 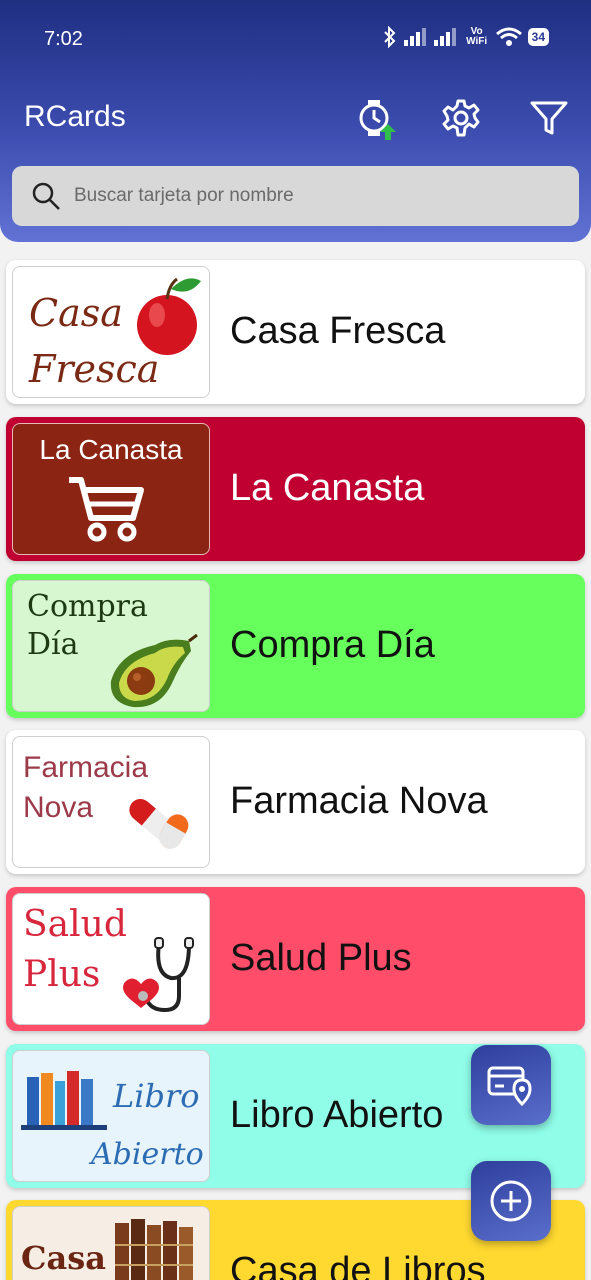 I want to click on card-logo: Libro Abierto, so click(x=111, y=1116).